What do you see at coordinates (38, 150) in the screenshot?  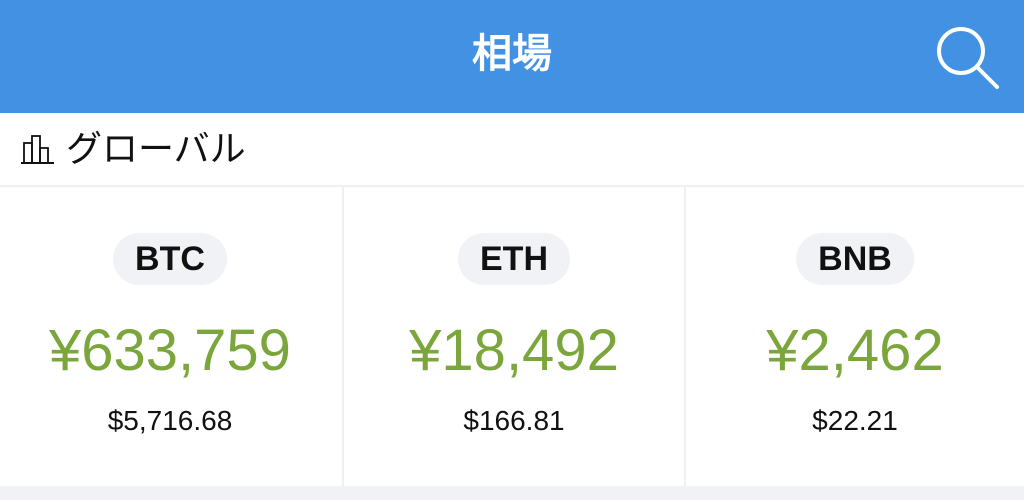 I see `bar-chart-icon` at bounding box center [38, 150].